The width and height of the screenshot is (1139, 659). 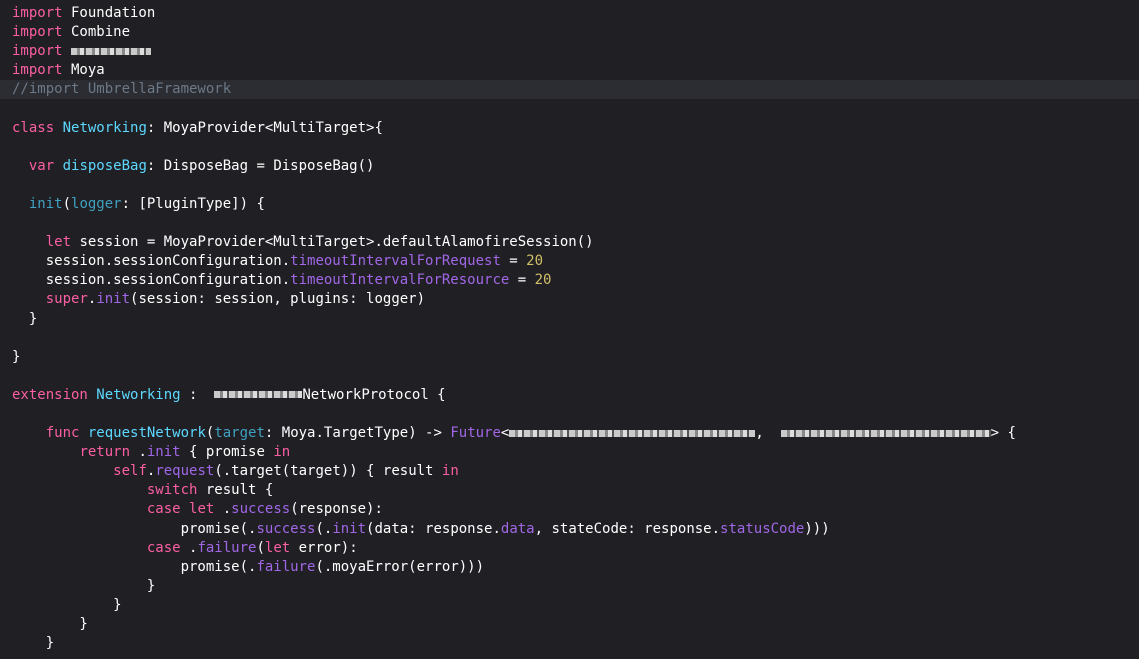 What do you see at coordinates (400, 280) in the screenshot?
I see `code-token: timeoutIntervalForResource` at bounding box center [400, 280].